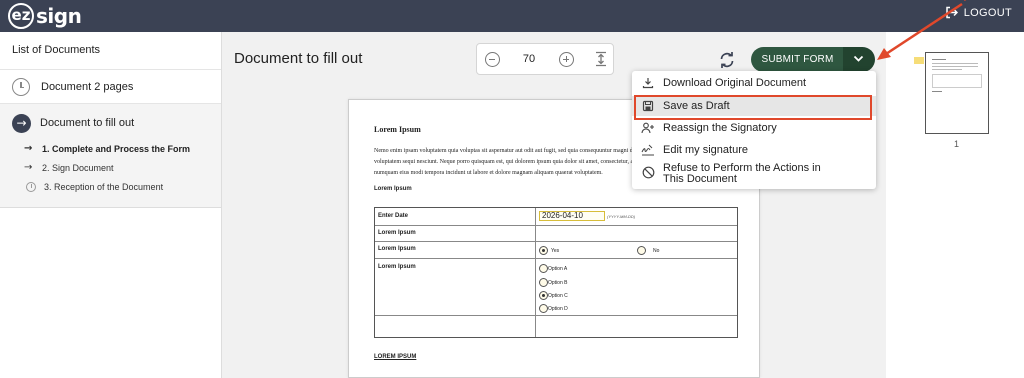  What do you see at coordinates (621, 216) in the screenshot?
I see `date-format-hint: (YYYY-MM-DD)` at bounding box center [621, 216].